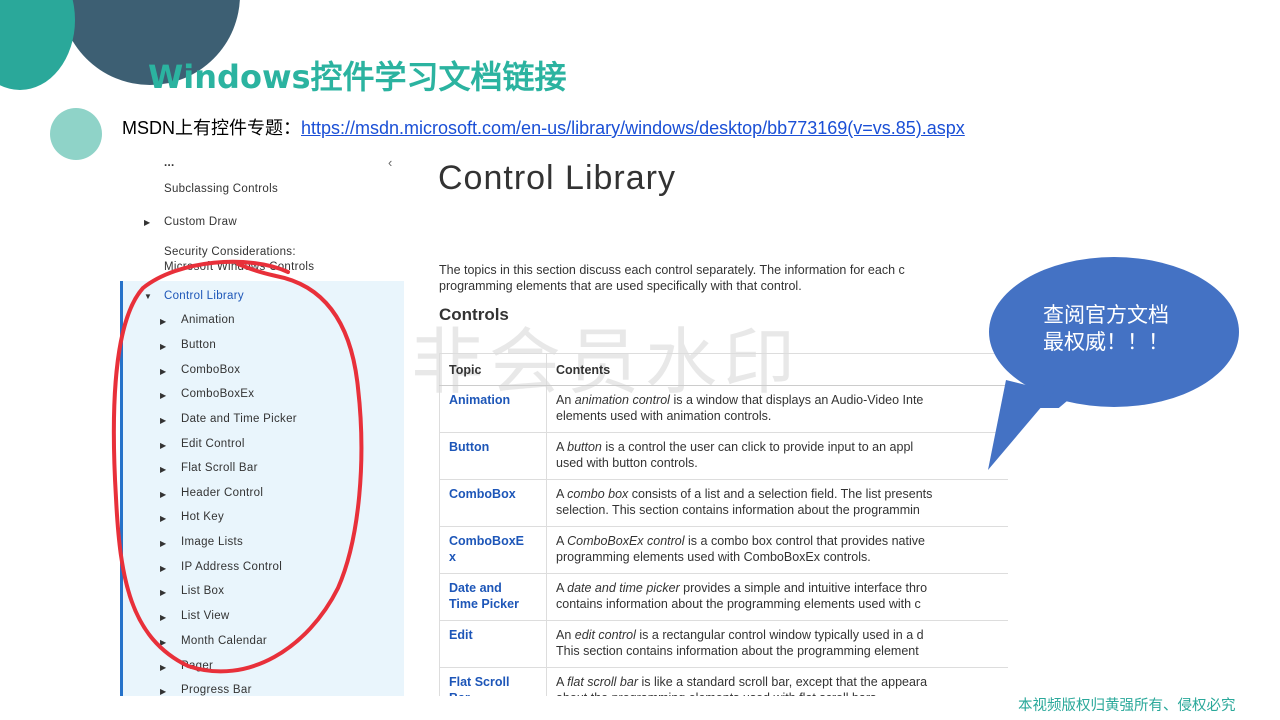 The width and height of the screenshot is (1280, 720). What do you see at coordinates (357, 77) in the screenshot?
I see `slide-title: Windows控件学习文档链接` at bounding box center [357, 77].